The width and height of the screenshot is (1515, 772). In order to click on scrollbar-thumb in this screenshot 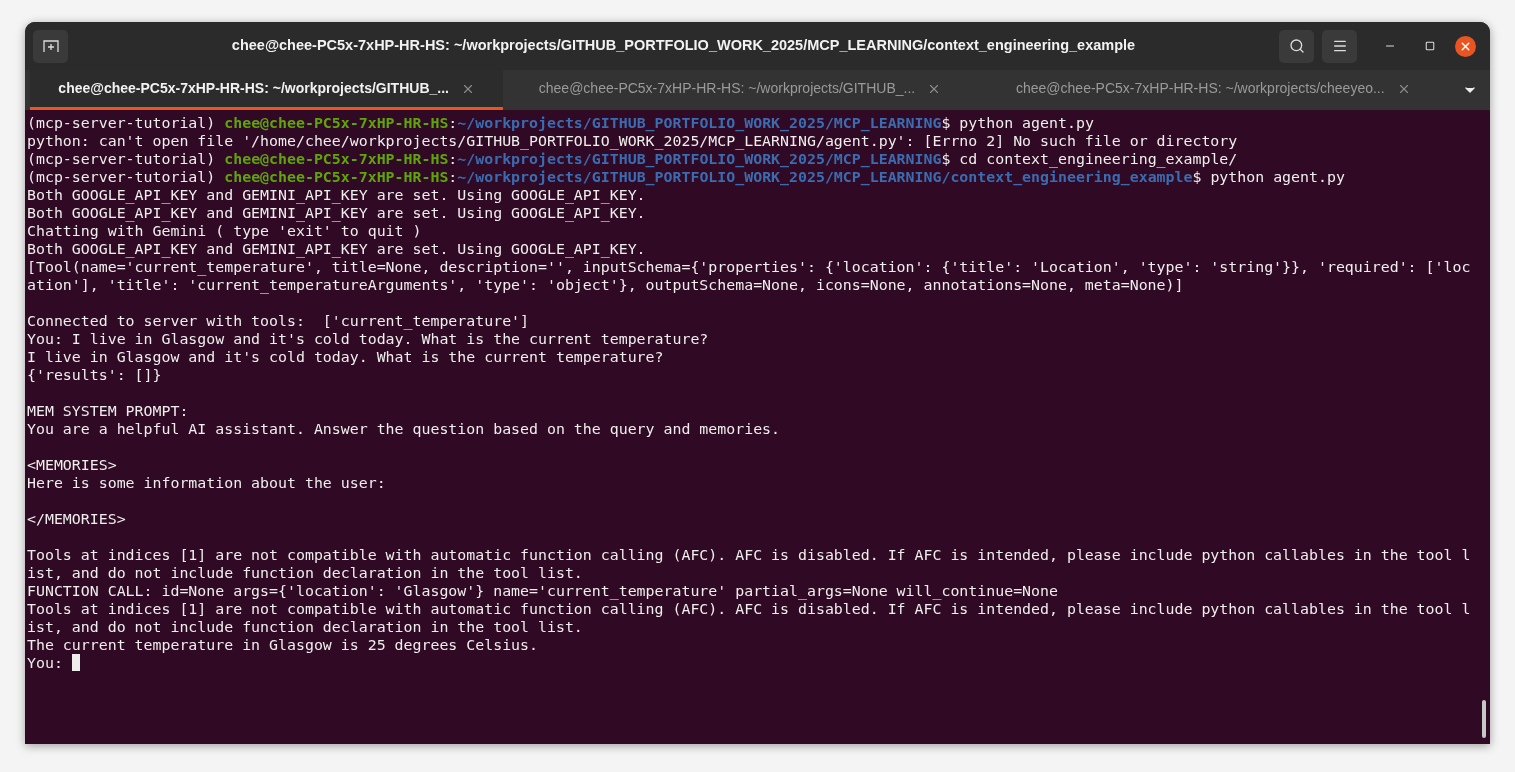, I will do `click(1484, 719)`.